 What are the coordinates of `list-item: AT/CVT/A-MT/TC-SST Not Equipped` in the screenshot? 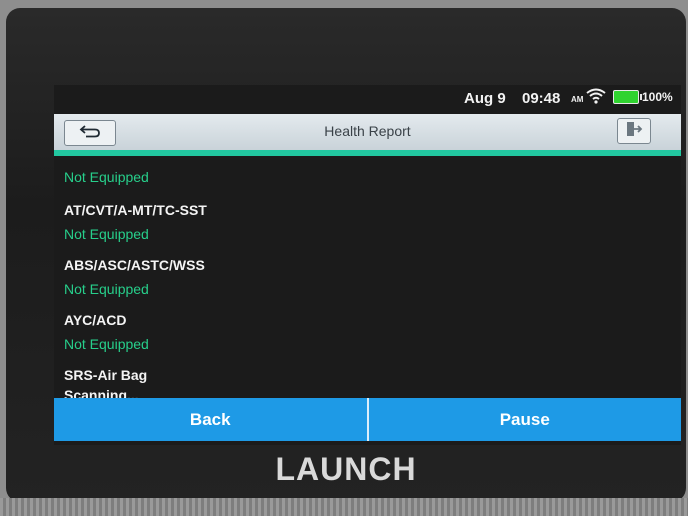 It's located at (135, 222).